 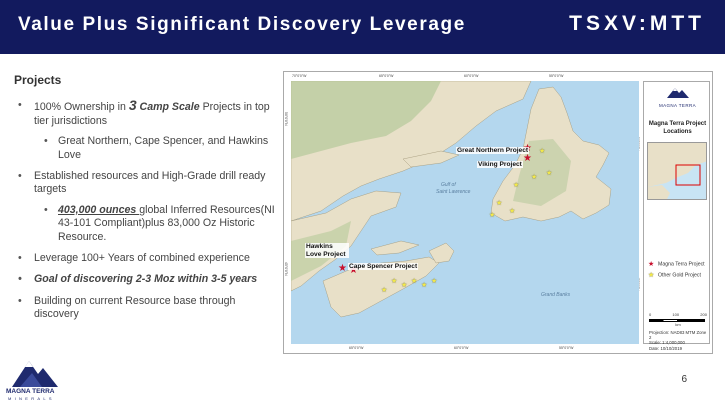 What do you see at coordinates (684, 379) in the screenshot?
I see `page-number: 6` at bounding box center [684, 379].